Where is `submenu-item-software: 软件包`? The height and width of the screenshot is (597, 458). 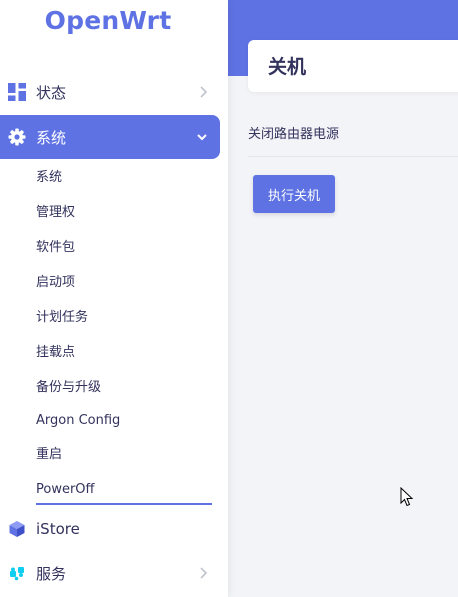 submenu-item-software: 软件包 is located at coordinates (124, 248).